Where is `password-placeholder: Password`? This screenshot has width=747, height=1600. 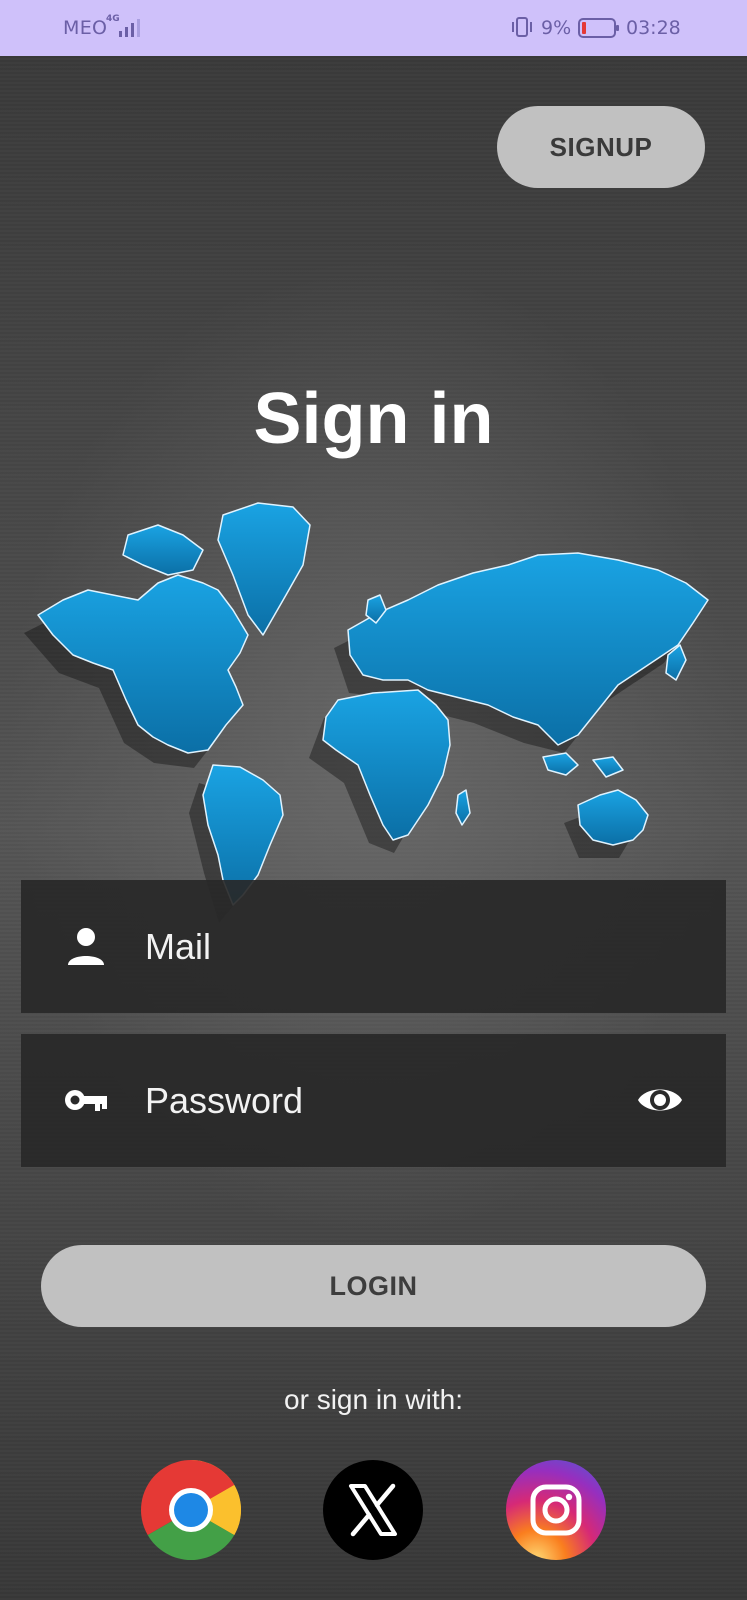
password-placeholder: Password is located at coordinates (224, 1100).